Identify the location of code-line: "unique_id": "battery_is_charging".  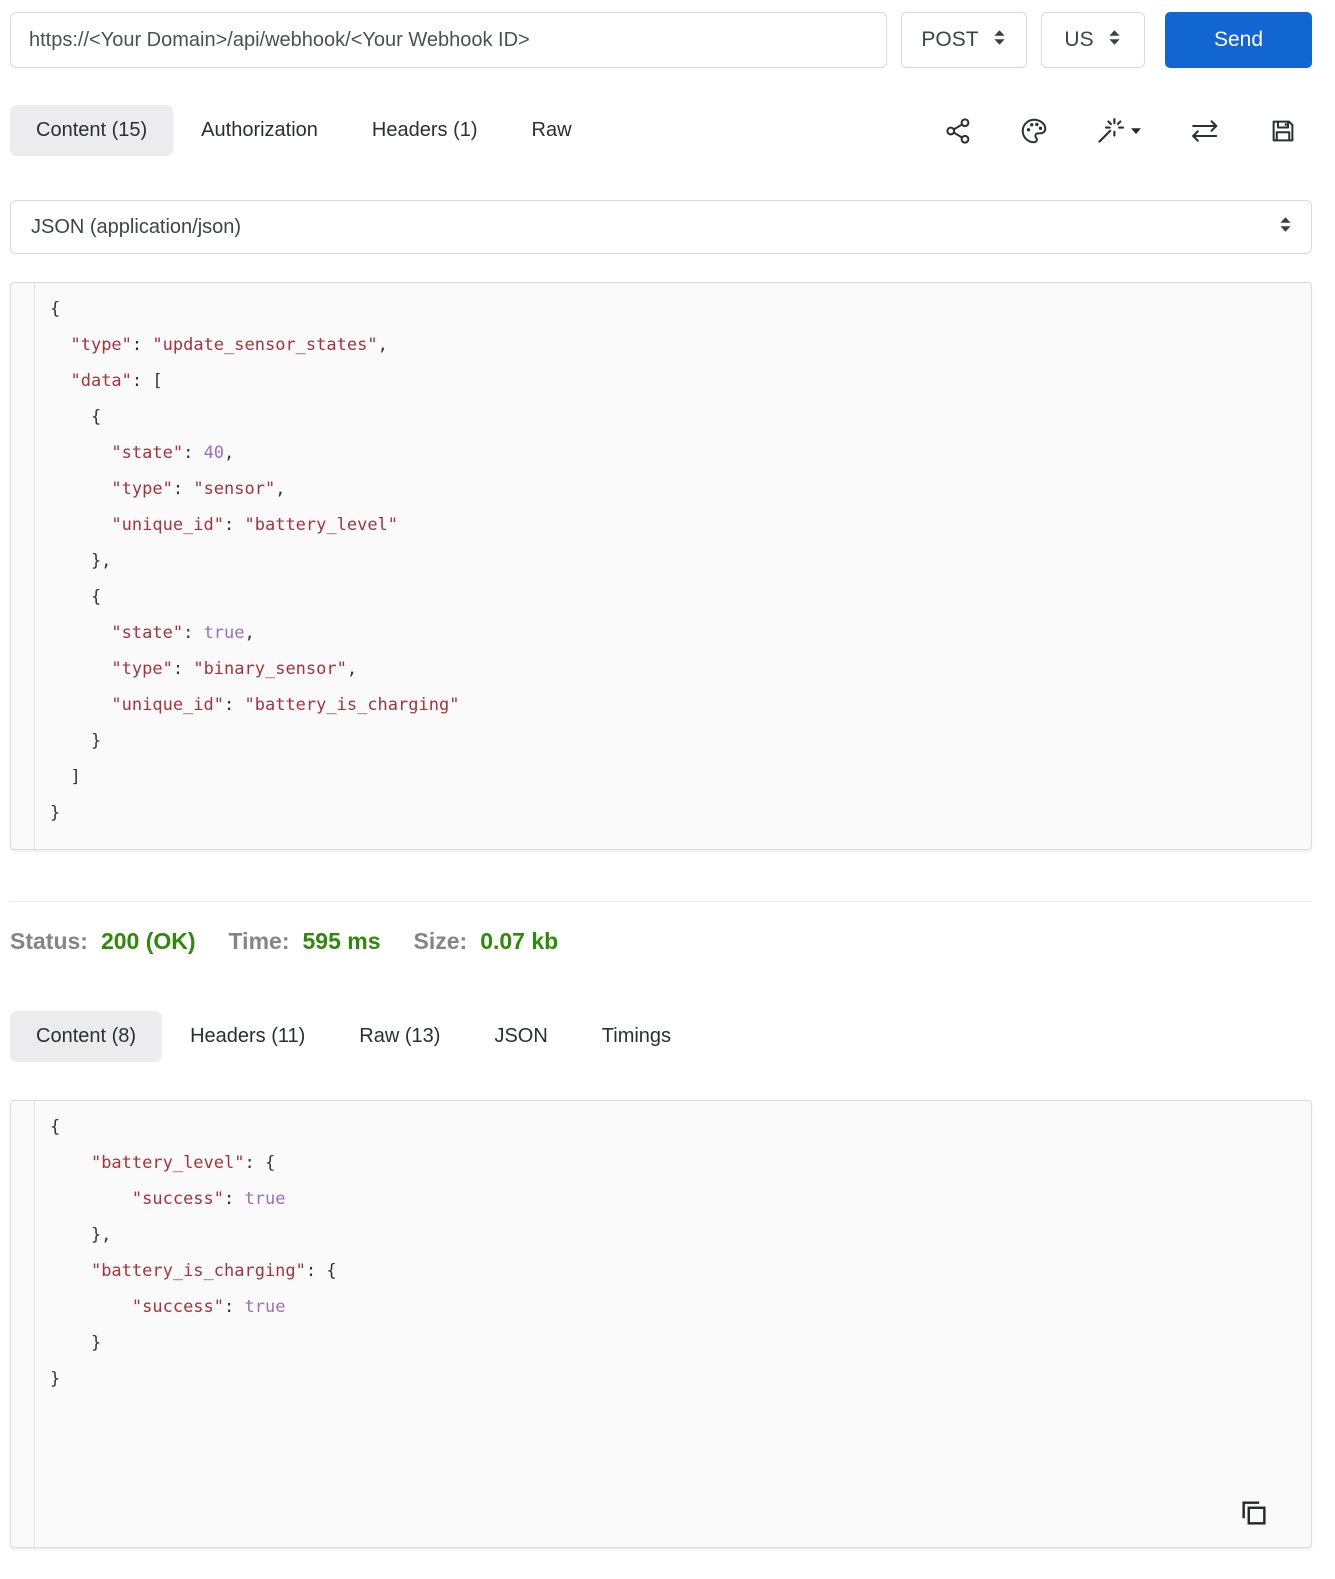
(285, 705).